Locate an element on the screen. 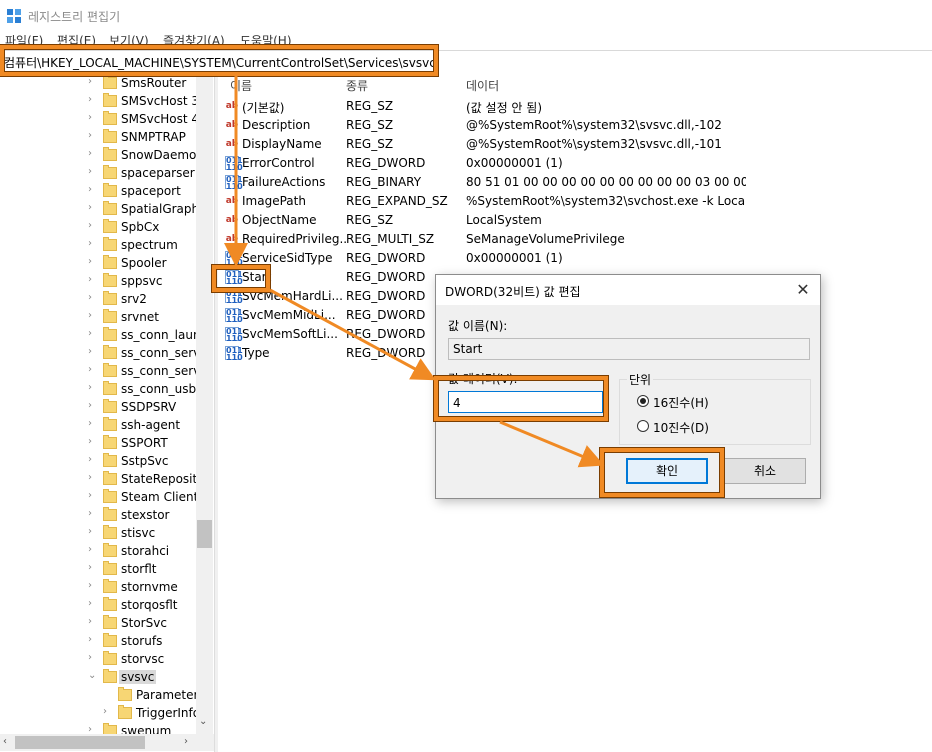  arrow-right-icon is located at coordinates (352, 334).